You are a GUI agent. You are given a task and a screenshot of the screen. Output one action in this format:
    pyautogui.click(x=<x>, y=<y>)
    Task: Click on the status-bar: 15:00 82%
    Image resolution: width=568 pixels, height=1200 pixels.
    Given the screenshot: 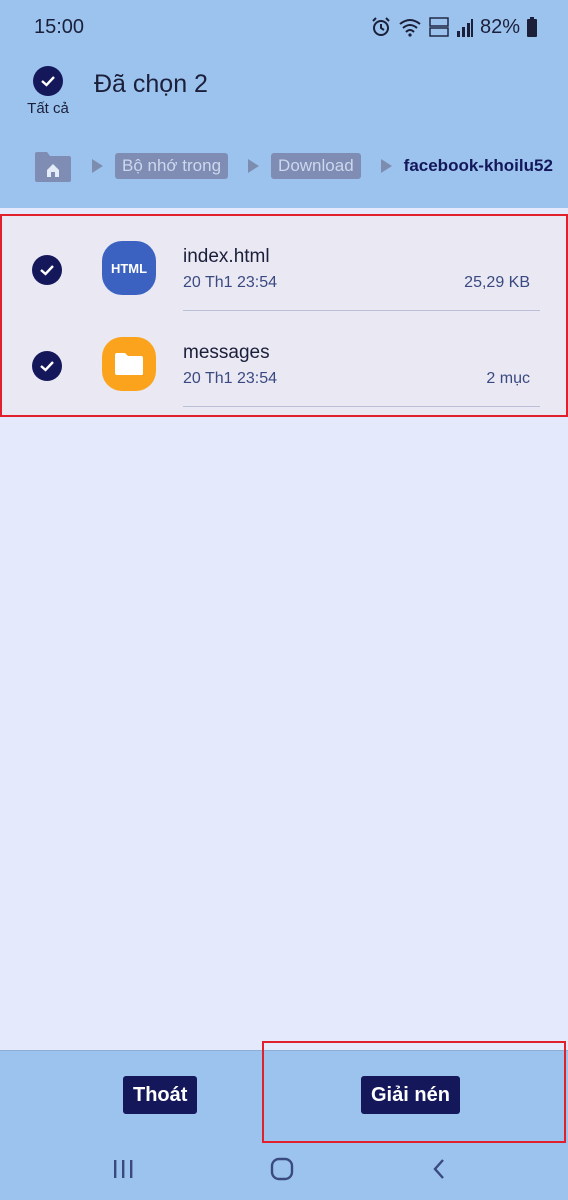 What is the action you would take?
    pyautogui.click(x=284, y=28)
    